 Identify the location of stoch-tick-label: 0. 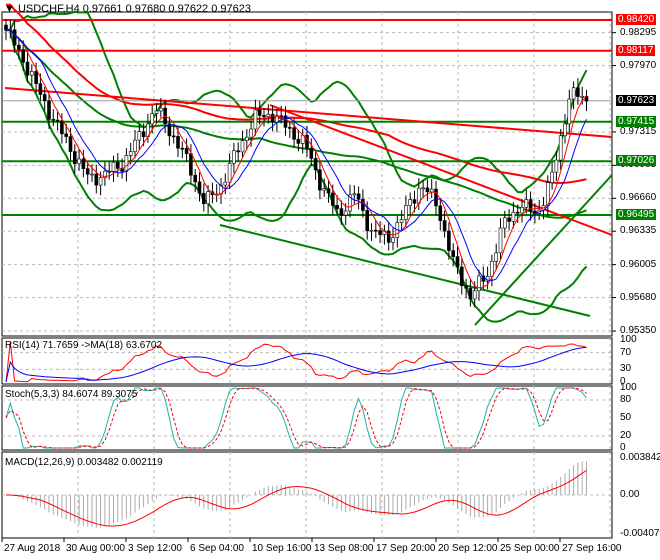
(623, 447).